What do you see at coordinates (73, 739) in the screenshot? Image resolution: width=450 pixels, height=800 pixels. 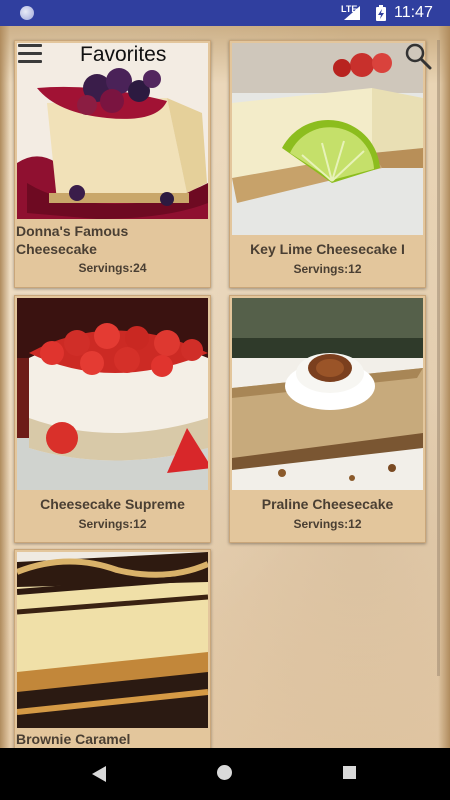 I see `recipe-name: Brownie Caramel` at bounding box center [73, 739].